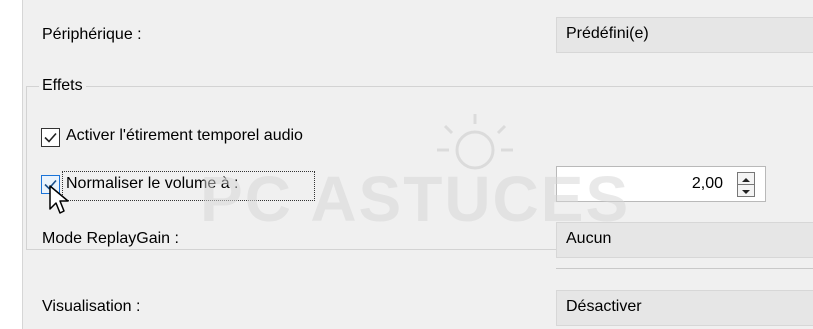 Image resolution: width=813 pixels, height=329 pixels. Describe the element at coordinates (62, 86) in the screenshot. I see `effects-title: Effets` at that location.